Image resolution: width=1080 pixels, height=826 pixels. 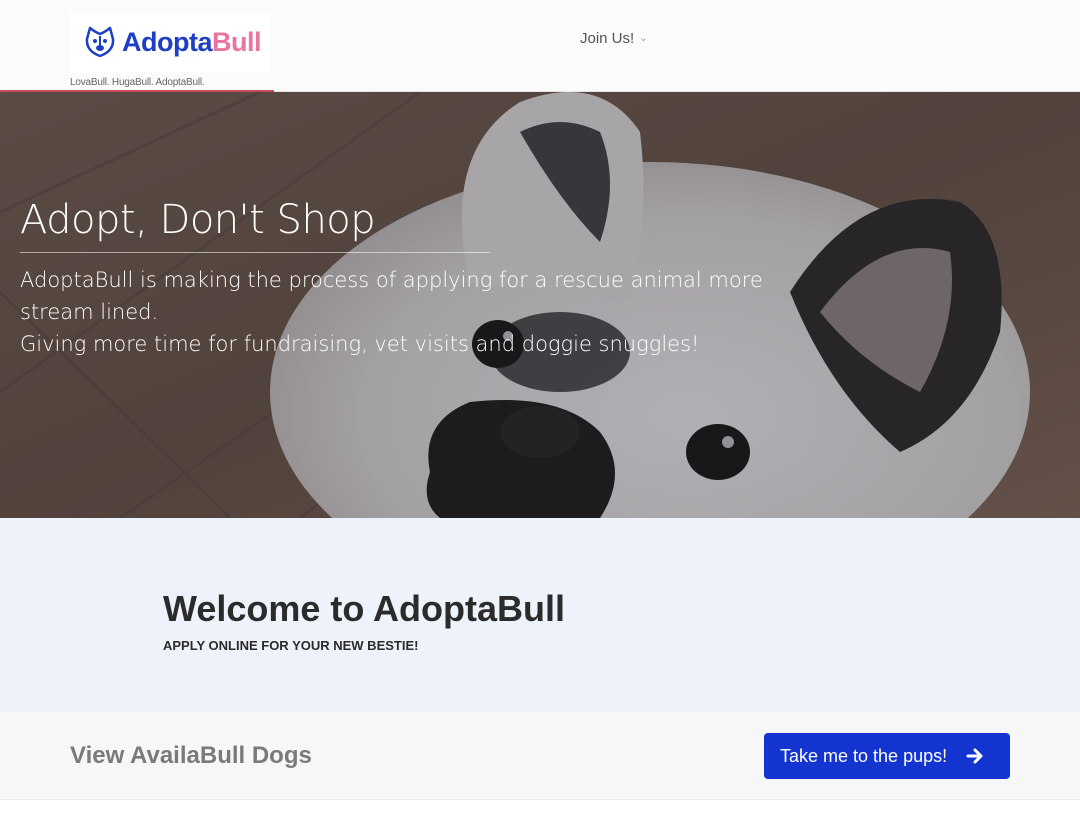 I want to click on logo: AdoptaBull, so click(x=170, y=42).